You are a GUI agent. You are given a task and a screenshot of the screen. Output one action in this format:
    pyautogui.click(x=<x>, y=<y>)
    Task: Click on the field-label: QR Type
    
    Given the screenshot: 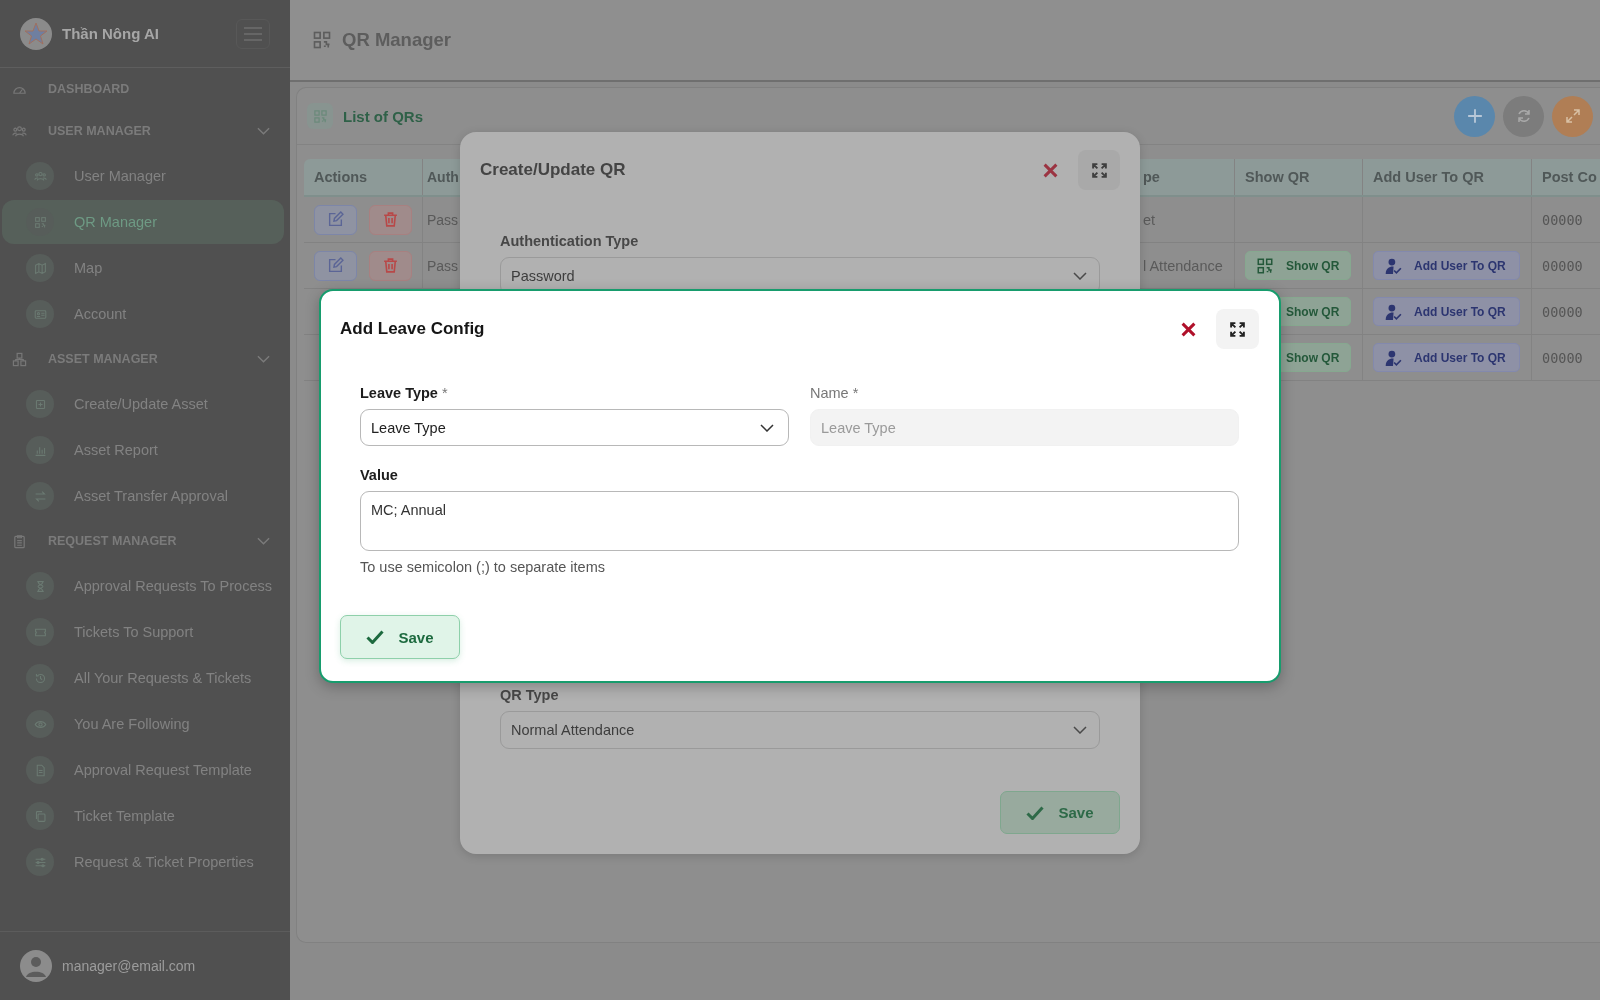 What is the action you would take?
    pyautogui.click(x=530, y=695)
    